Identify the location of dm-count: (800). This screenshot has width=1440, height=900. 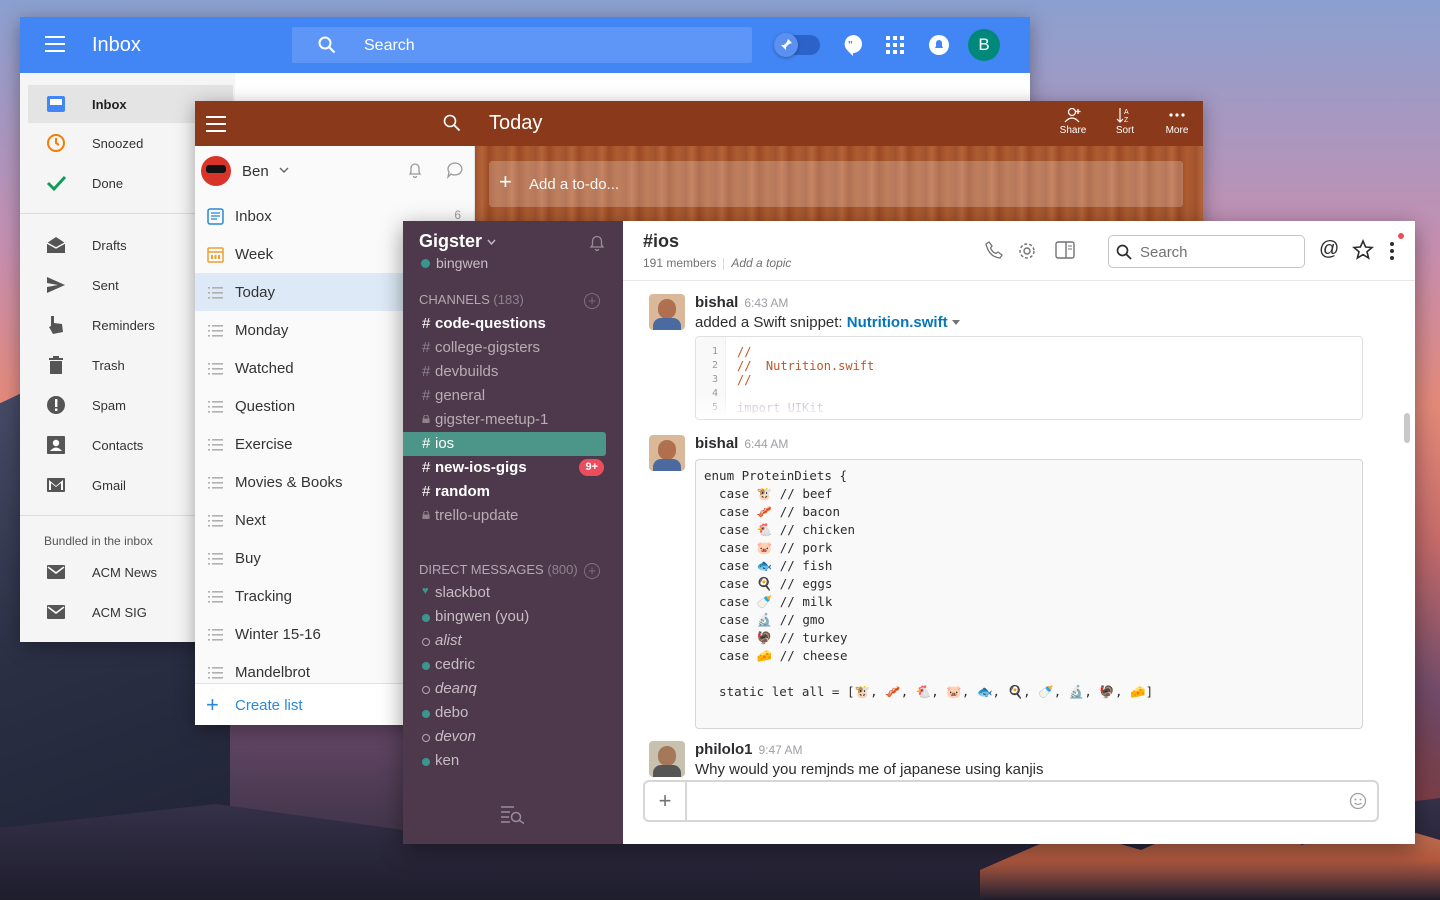
(562, 569).